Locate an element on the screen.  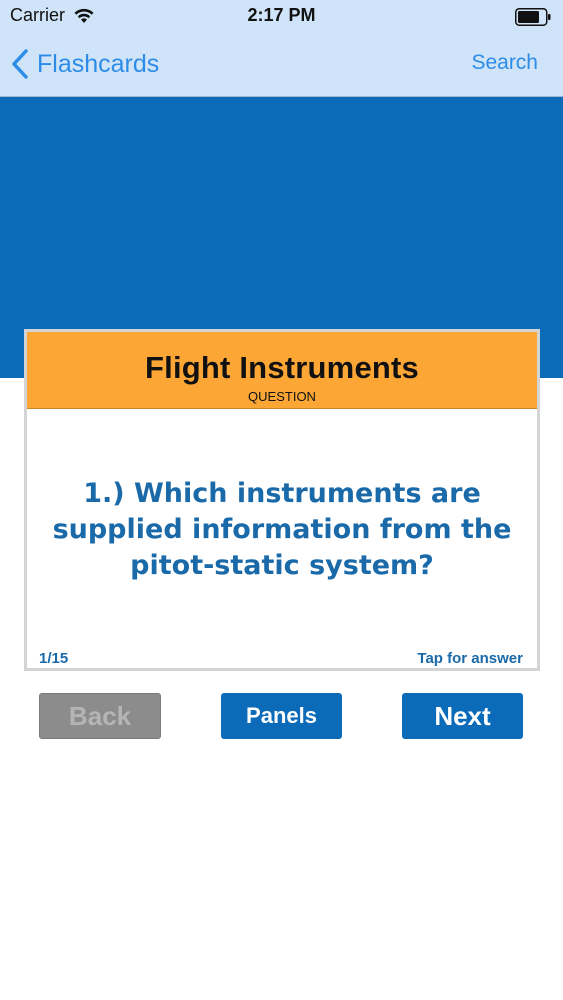
back-button: Back is located at coordinates (100, 716).